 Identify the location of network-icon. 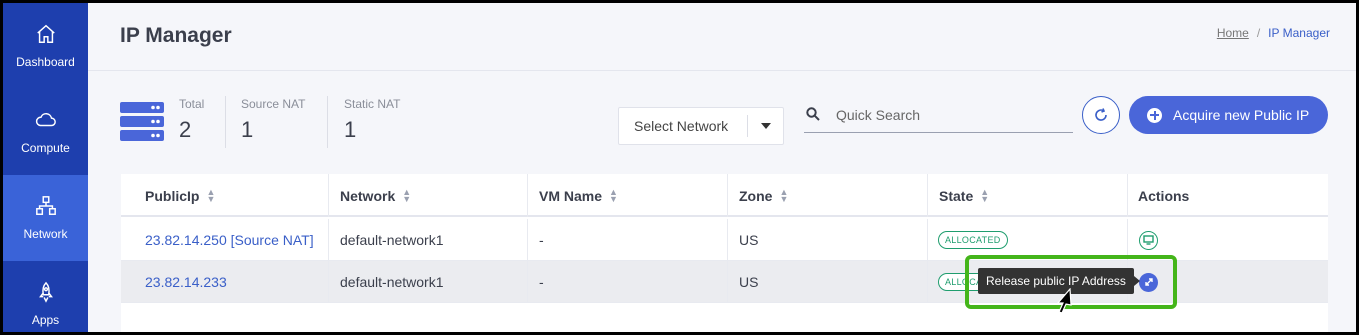
(45, 205).